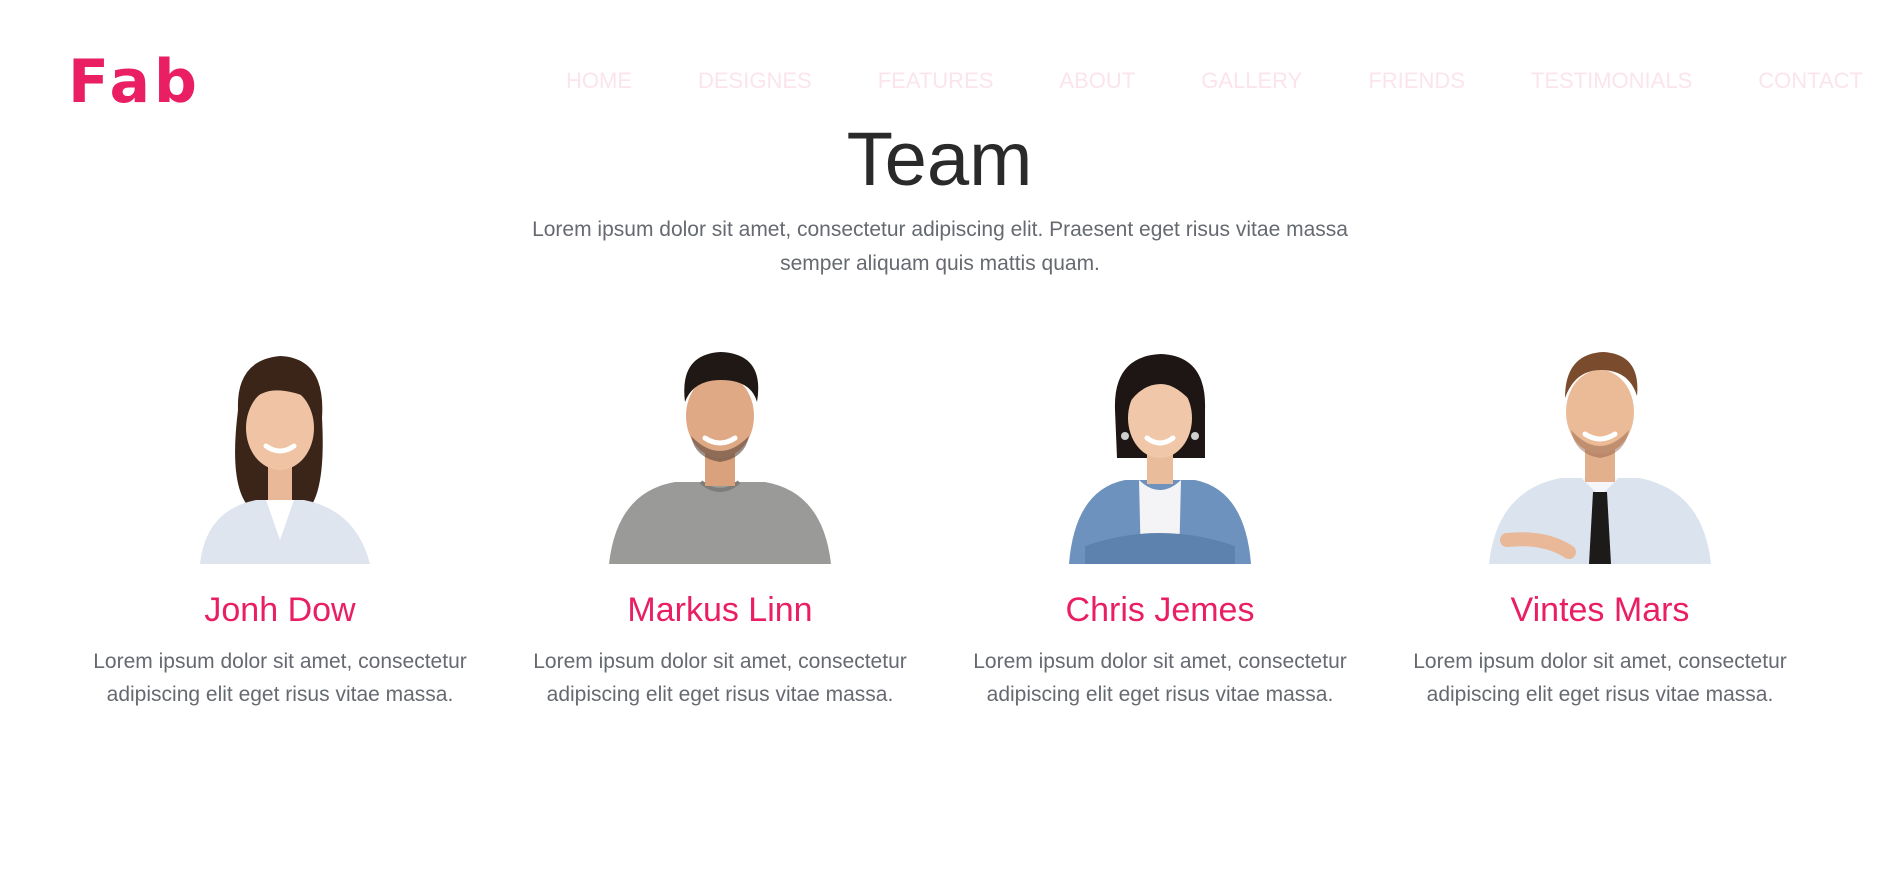  What do you see at coordinates (280, 610) in the screenshot?
I see `team-member-name: Jonh Dow` at bounding box center [280, 610].